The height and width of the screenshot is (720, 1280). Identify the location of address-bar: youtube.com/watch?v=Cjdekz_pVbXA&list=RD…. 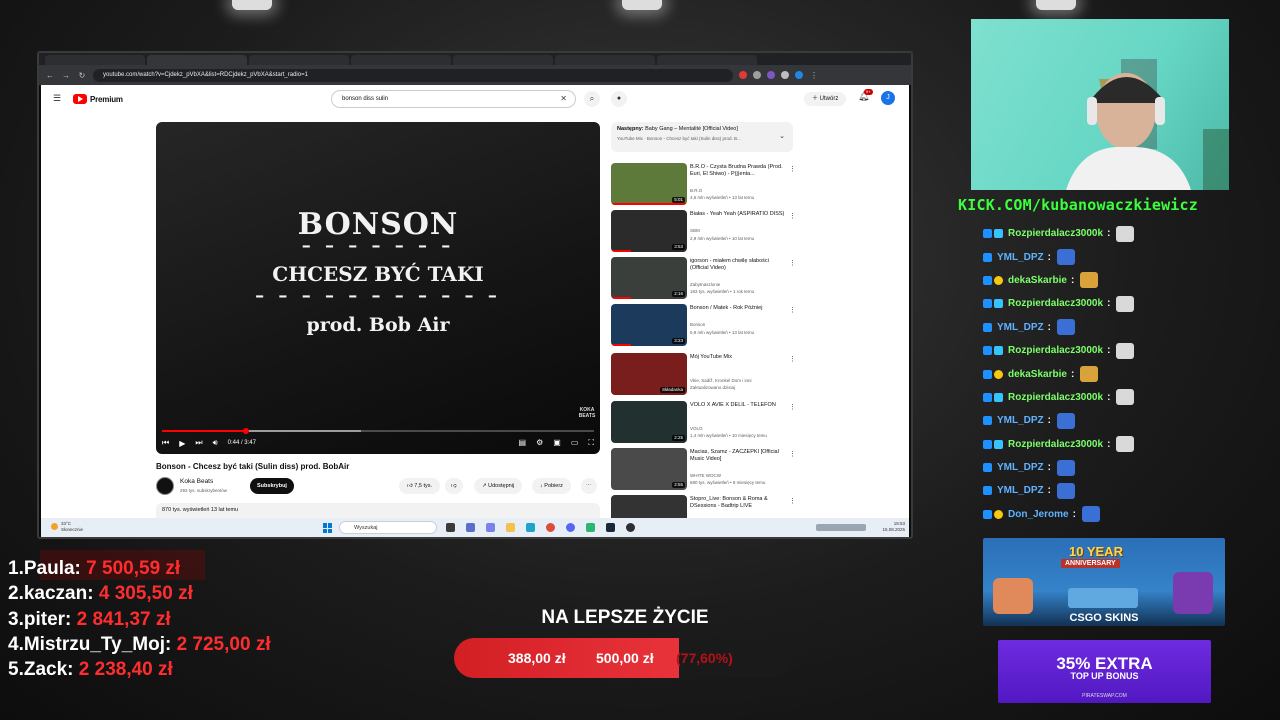
(413, 75).